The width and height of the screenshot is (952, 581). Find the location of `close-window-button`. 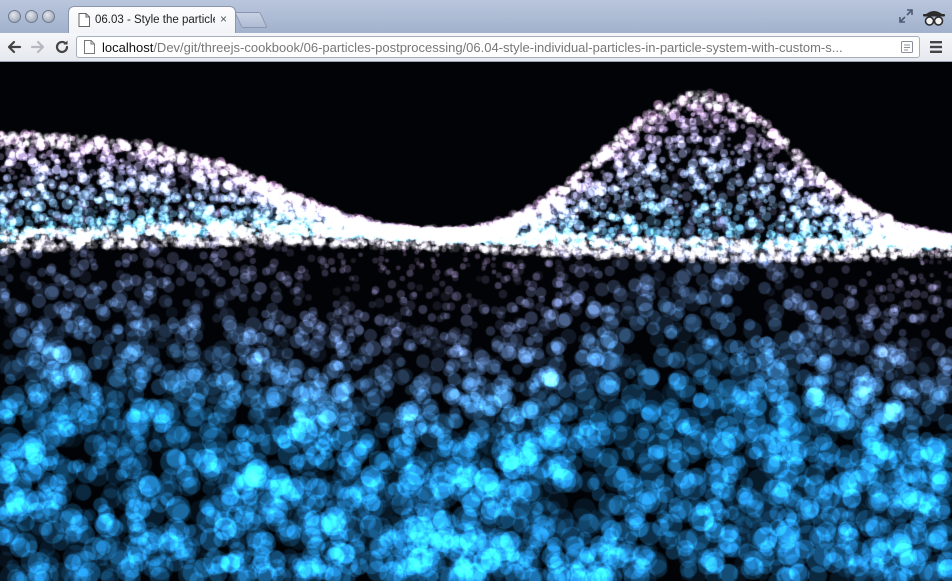

close-window-button is located at coordinates (14, 16).